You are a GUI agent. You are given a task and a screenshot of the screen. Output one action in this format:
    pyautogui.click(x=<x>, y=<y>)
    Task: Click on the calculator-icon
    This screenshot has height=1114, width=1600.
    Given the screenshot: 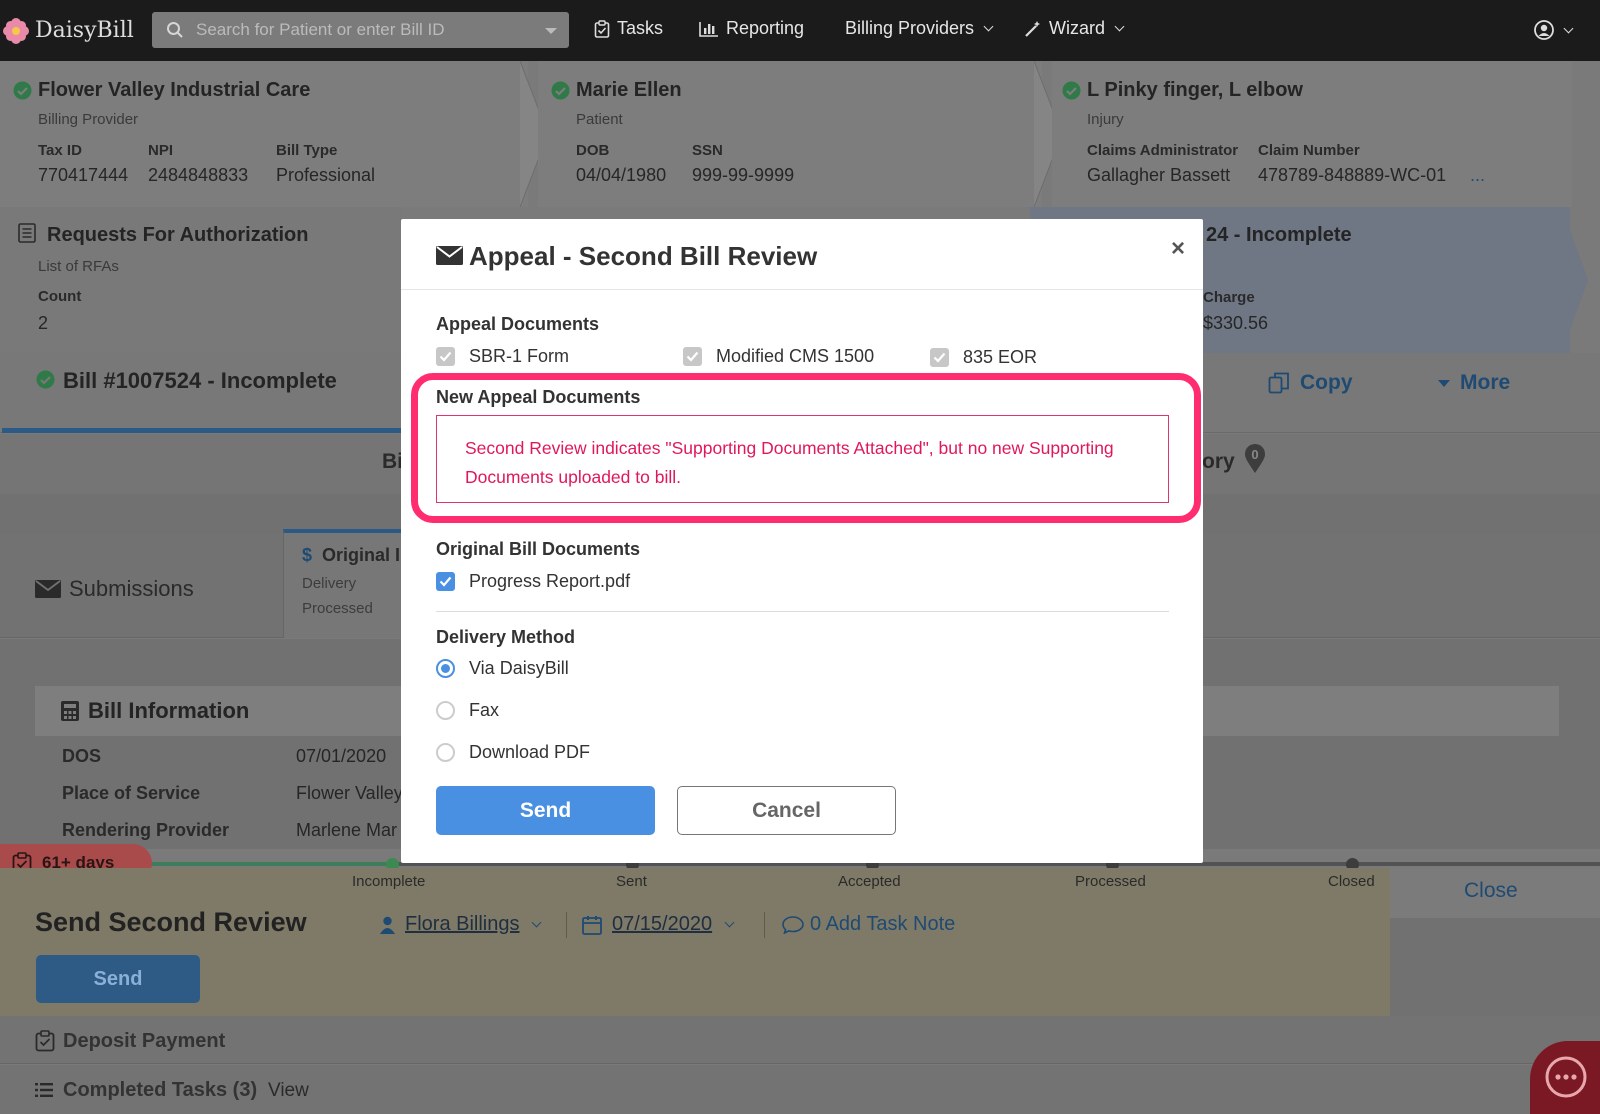 What is the action you would take?
    pyautogui.click(x=70, y=711)
    